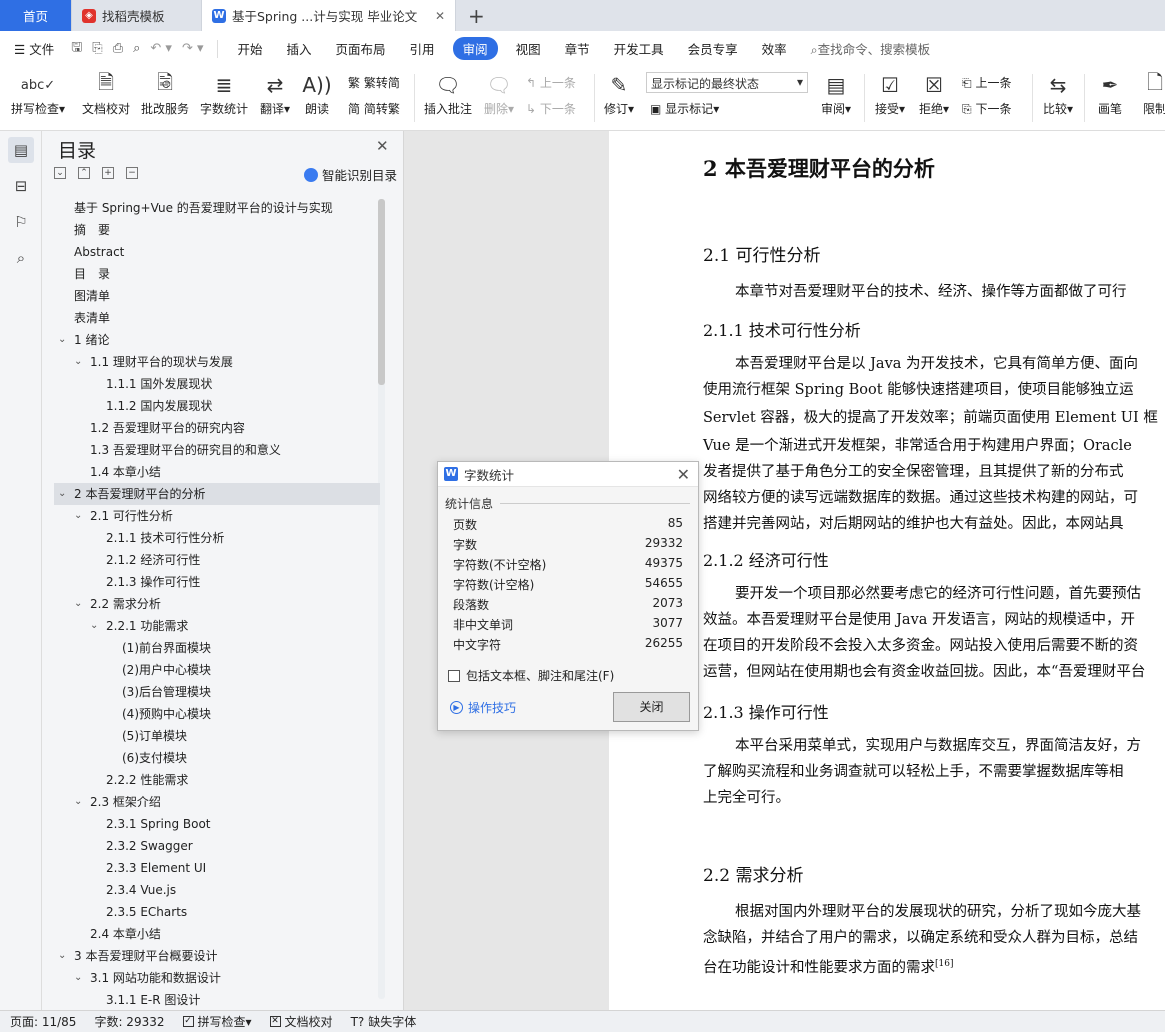 The image size is (1165, 1032). I want to click on compare-button: ⇆ 比较▾, so click(1058, 93).